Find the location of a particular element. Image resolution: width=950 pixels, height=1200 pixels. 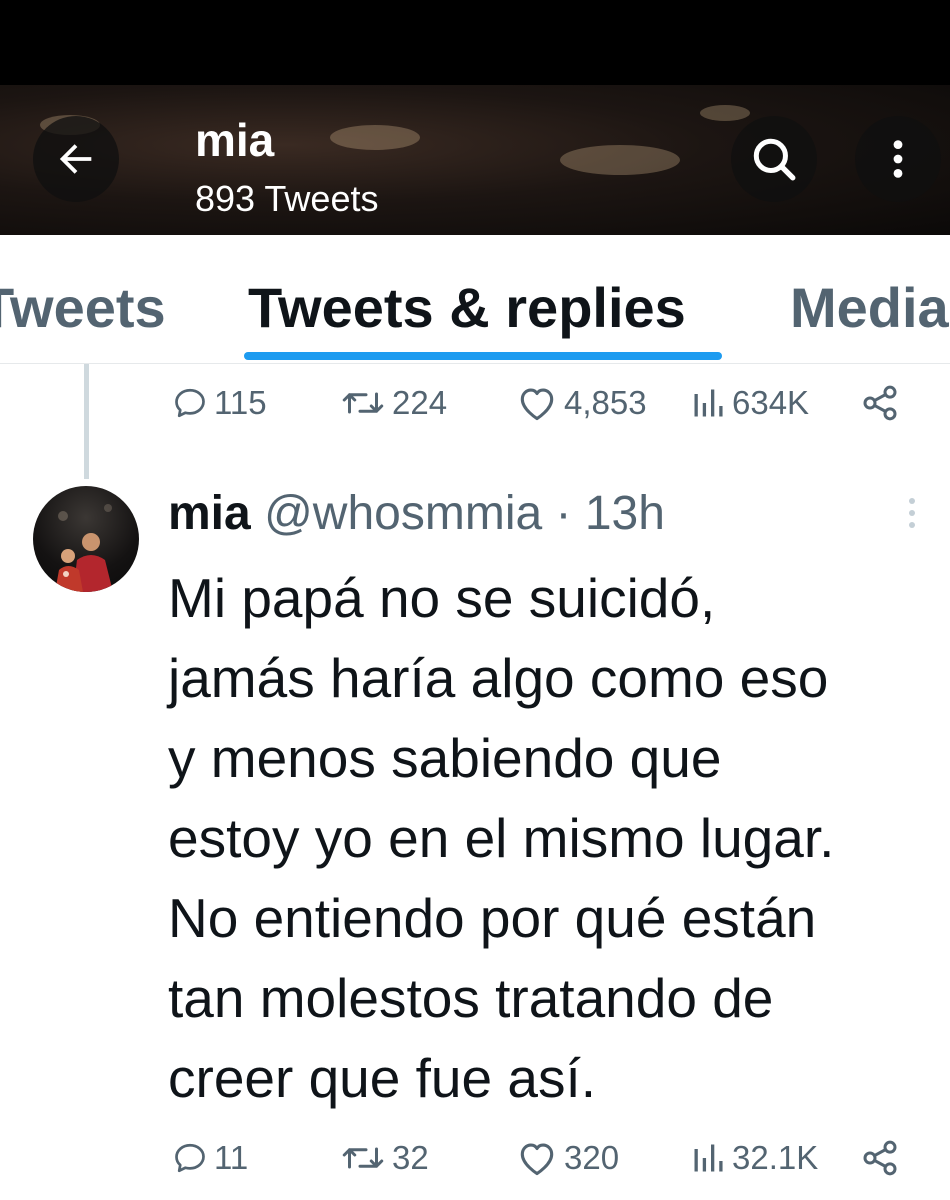

tweet-time: · 13h is located at coordinates (610, 513).